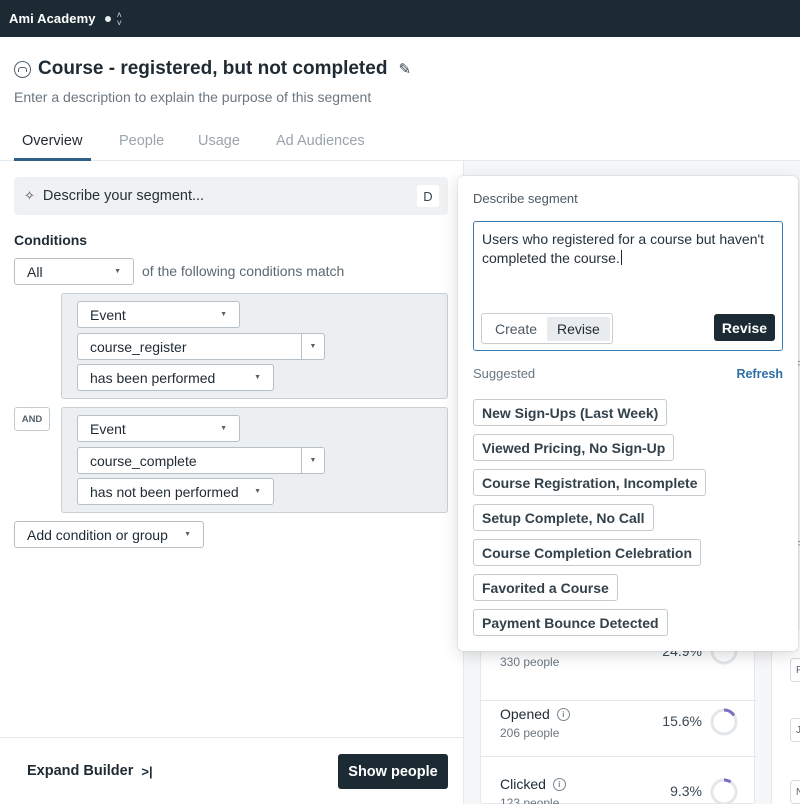  Describe the element at coordinates (504, 373) in the screenshot. I see `suggested-heading: Suggested` at that location.